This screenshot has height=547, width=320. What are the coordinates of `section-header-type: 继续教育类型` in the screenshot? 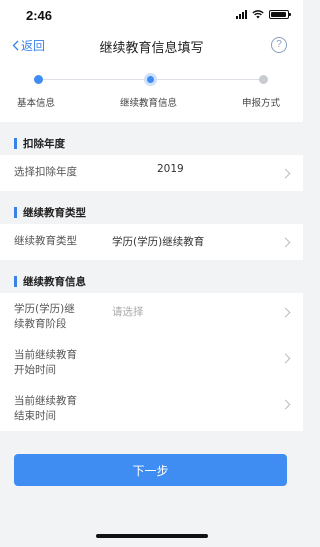 It's located at (151, 212).